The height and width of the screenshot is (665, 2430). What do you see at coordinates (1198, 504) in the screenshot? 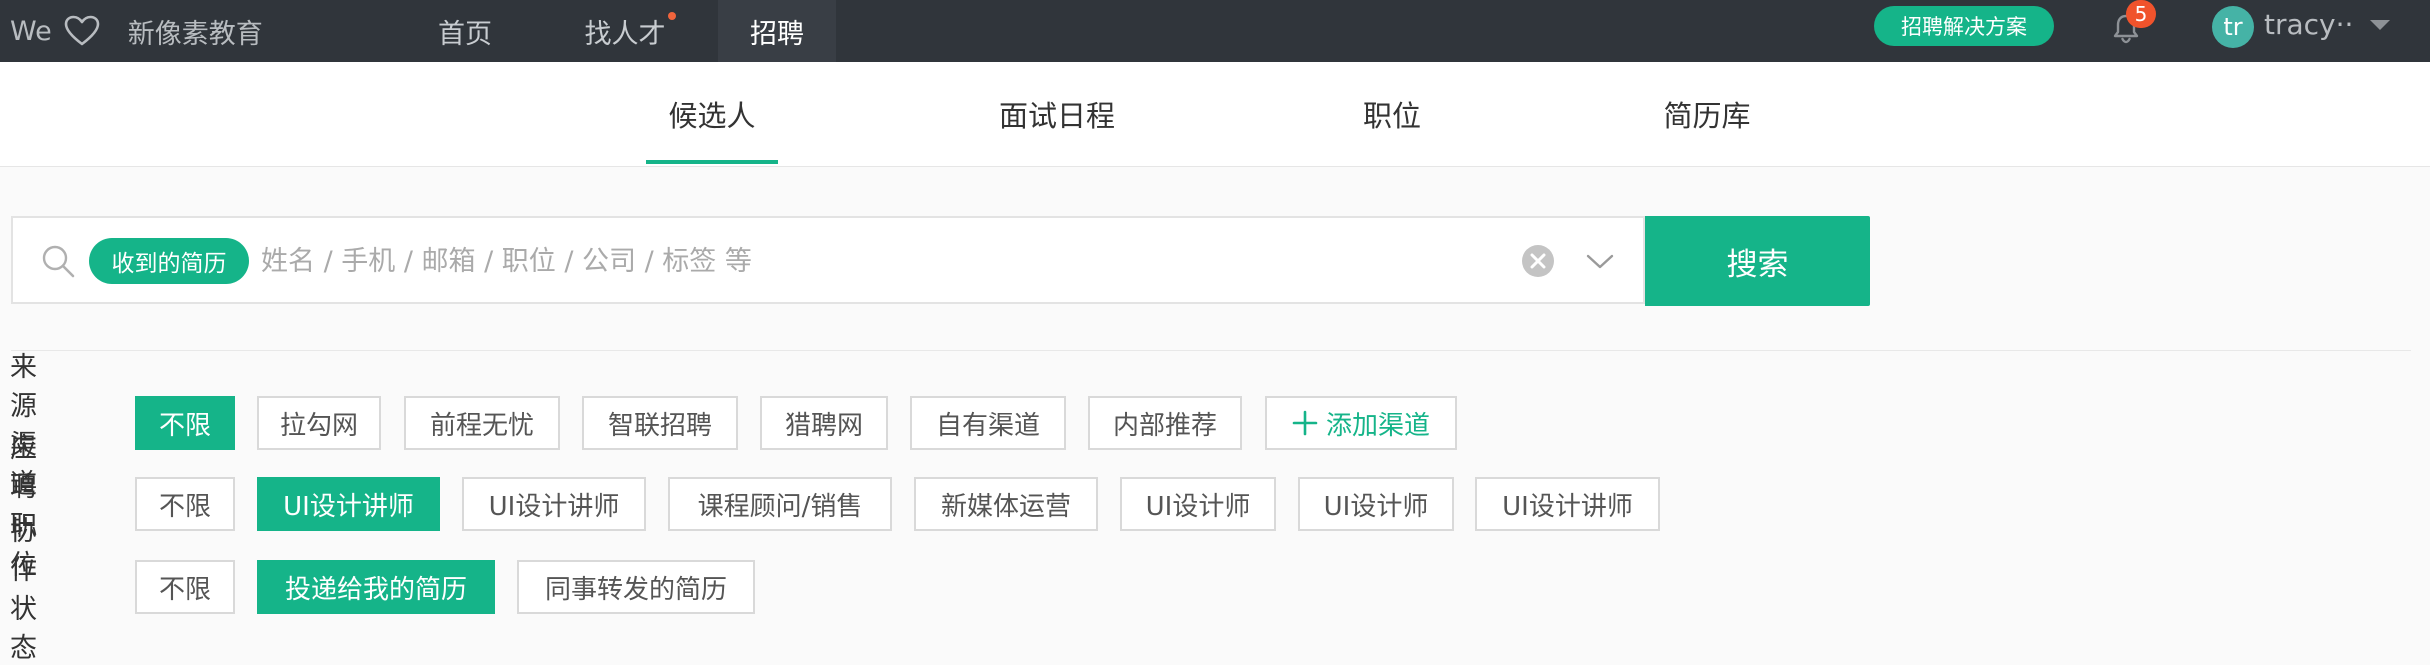
I see `position-option-ui-designer-1: UI设计师` at bounding box center [1198, 504].